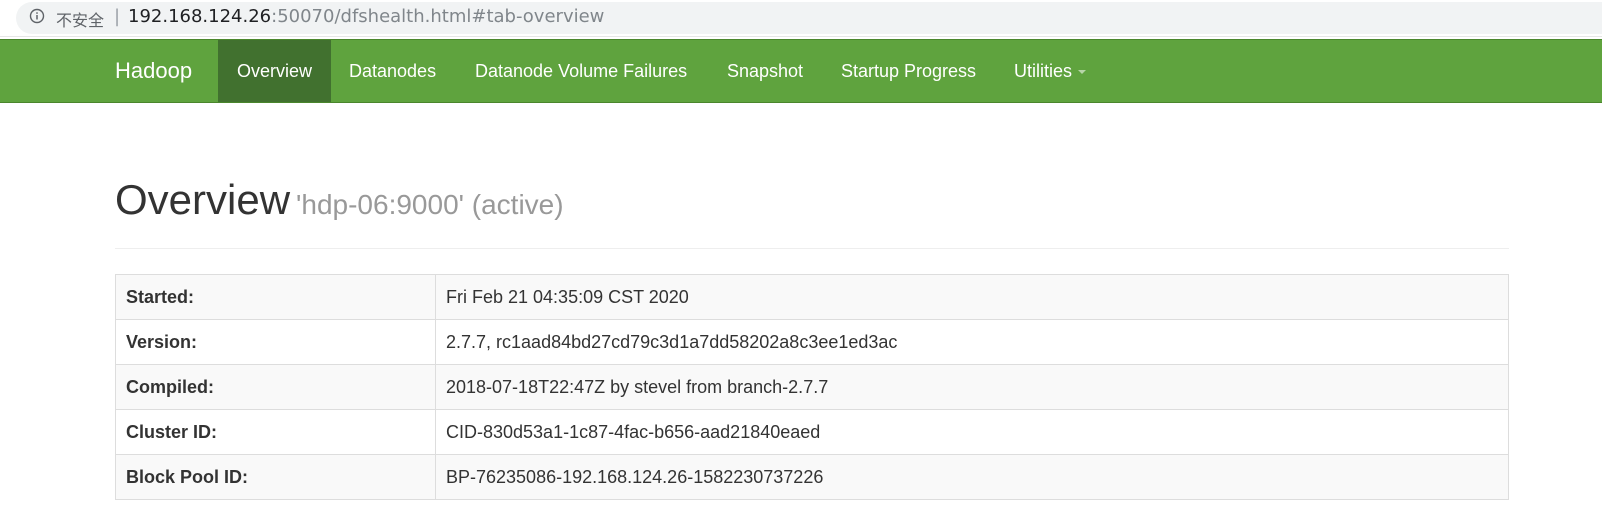 The width and height of the screenshot is (1602, 513). What do you see at coordinates (908, 71) in the screenshot?
I see `nav-tab-startup-progress: Startup Progress` at bounding box center [908, 71].